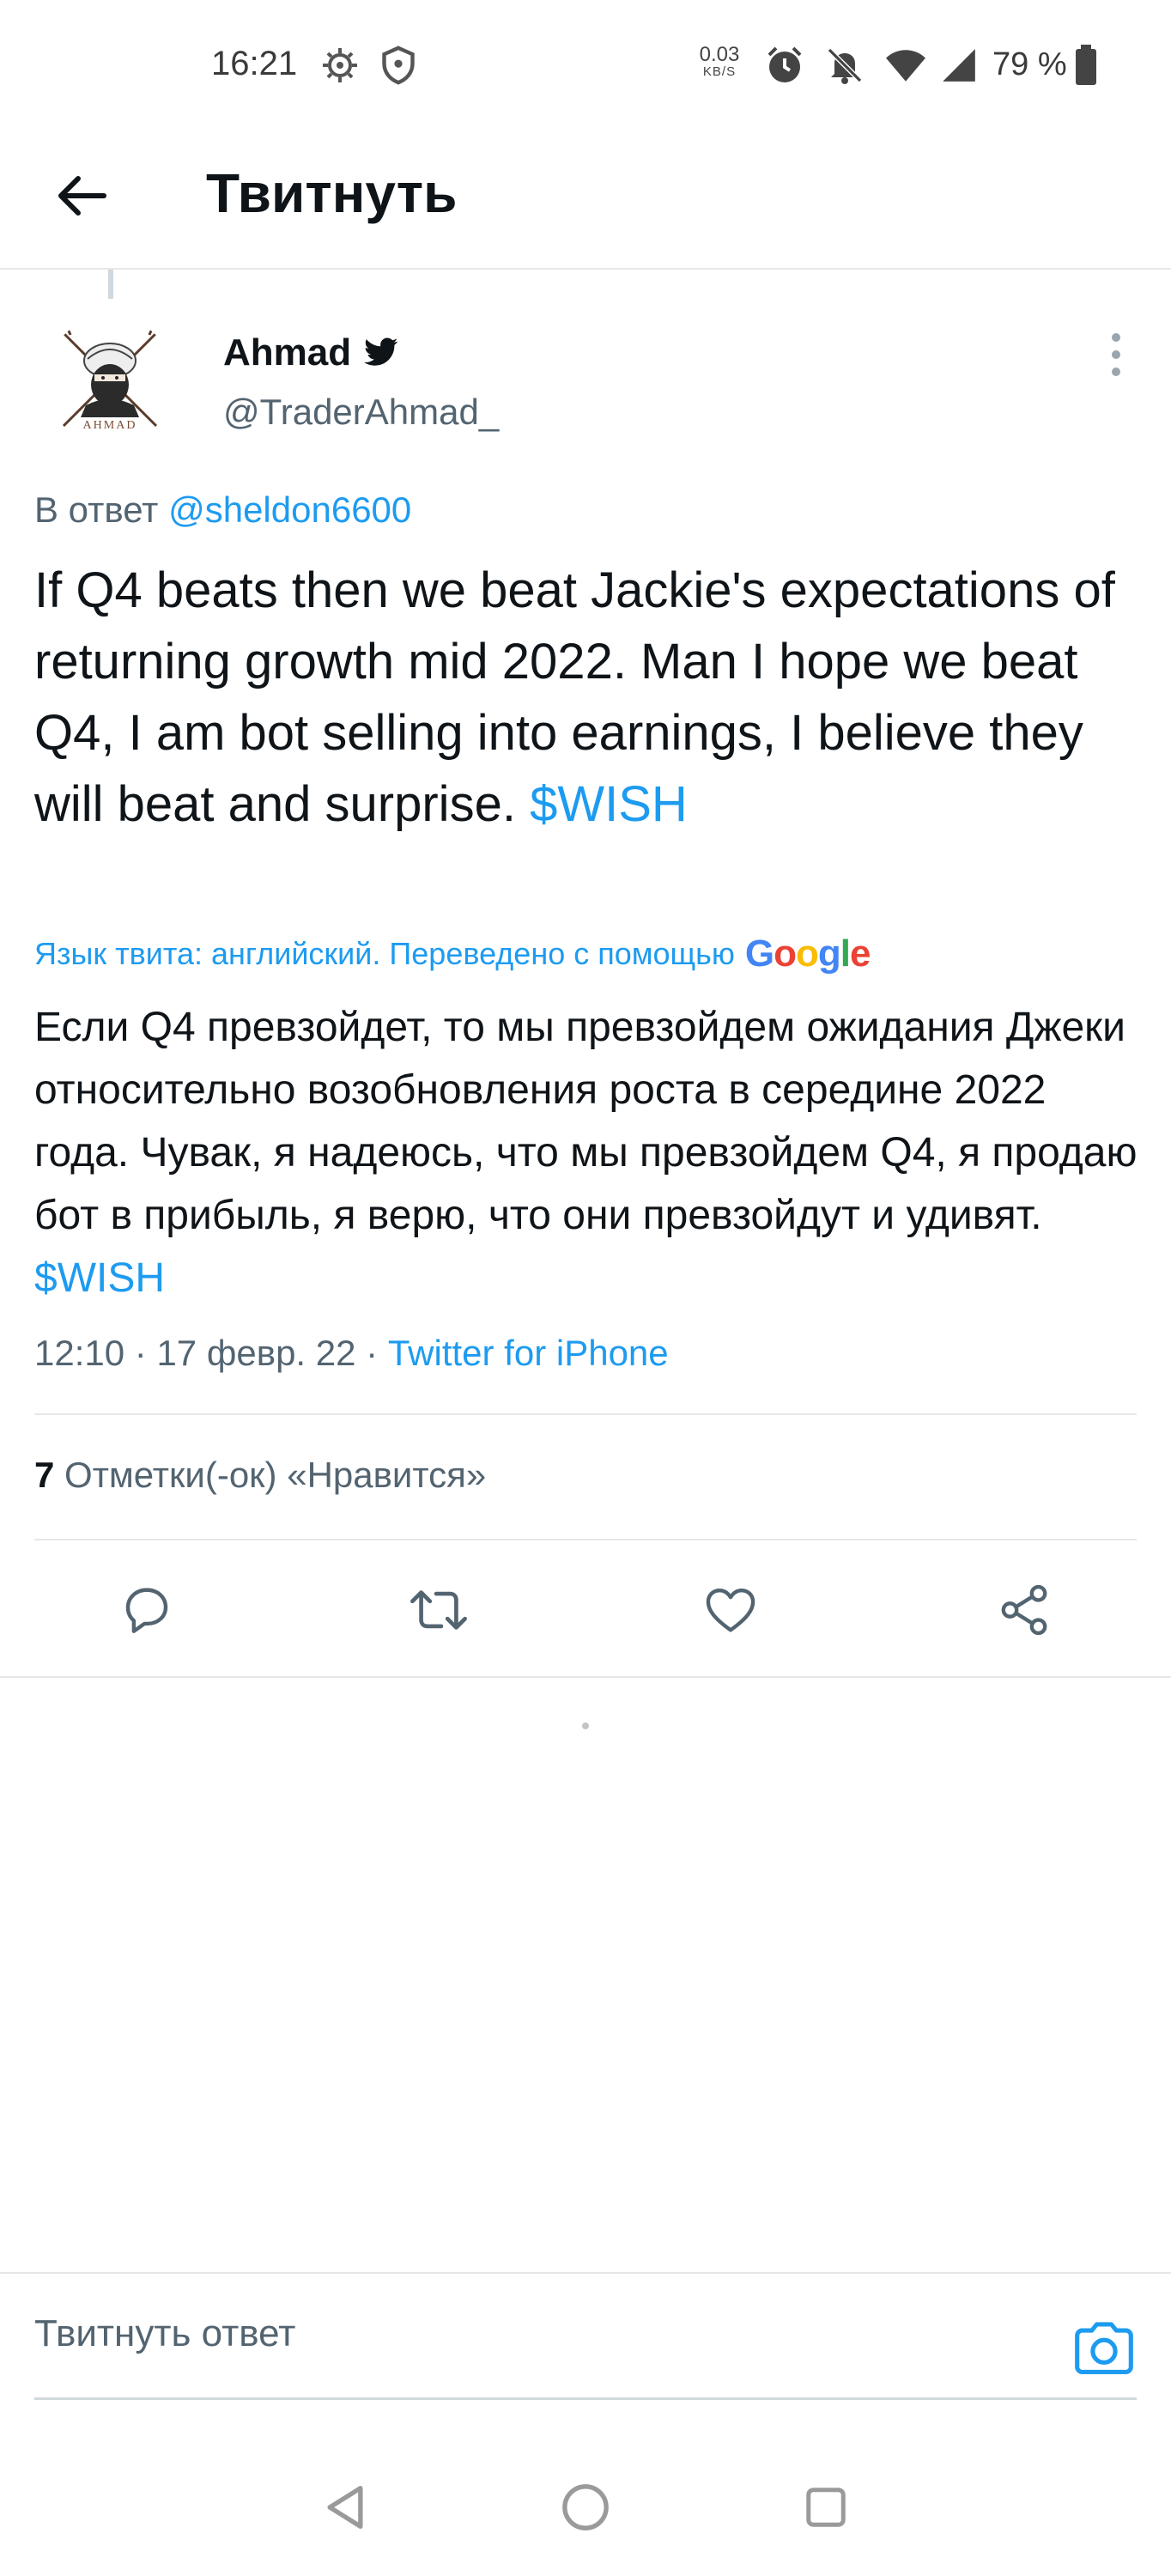 This screenshot has height=2576, width=1171. I want to click on status-bar: 16:21 0.03 KB/S 79 %, so click(585, 64).